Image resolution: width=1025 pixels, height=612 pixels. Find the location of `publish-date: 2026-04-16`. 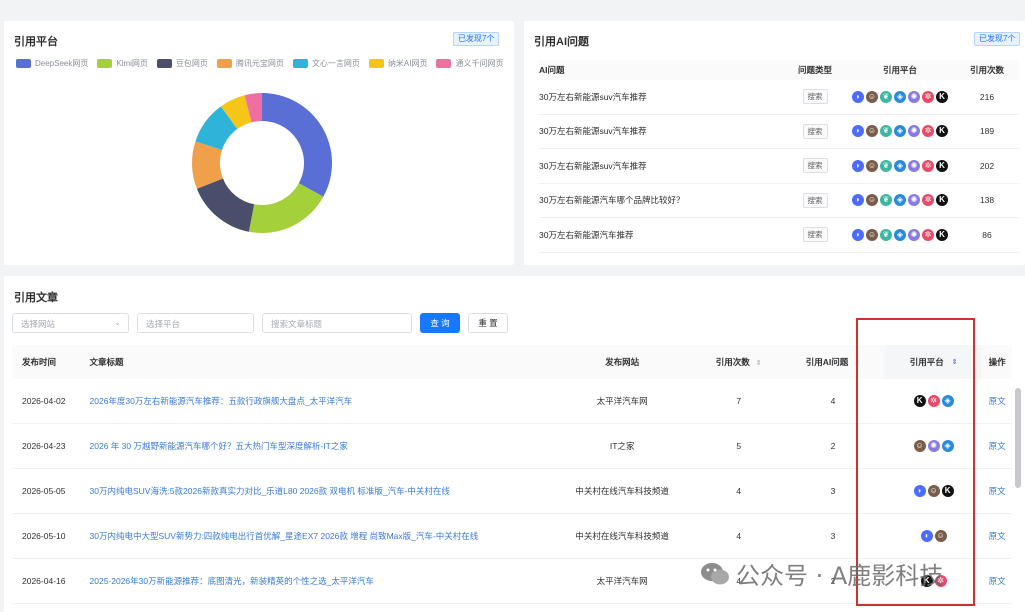

publish-date: 2026-04-16 is located at coordinates (44, 581).